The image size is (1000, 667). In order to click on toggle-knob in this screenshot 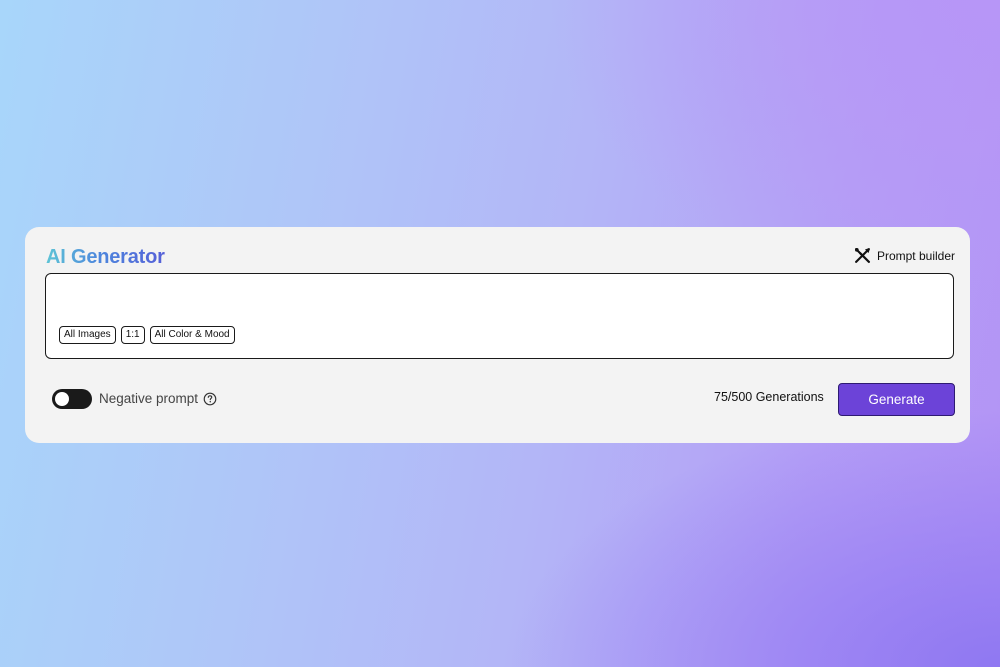, I will do `click(62, 399)`.